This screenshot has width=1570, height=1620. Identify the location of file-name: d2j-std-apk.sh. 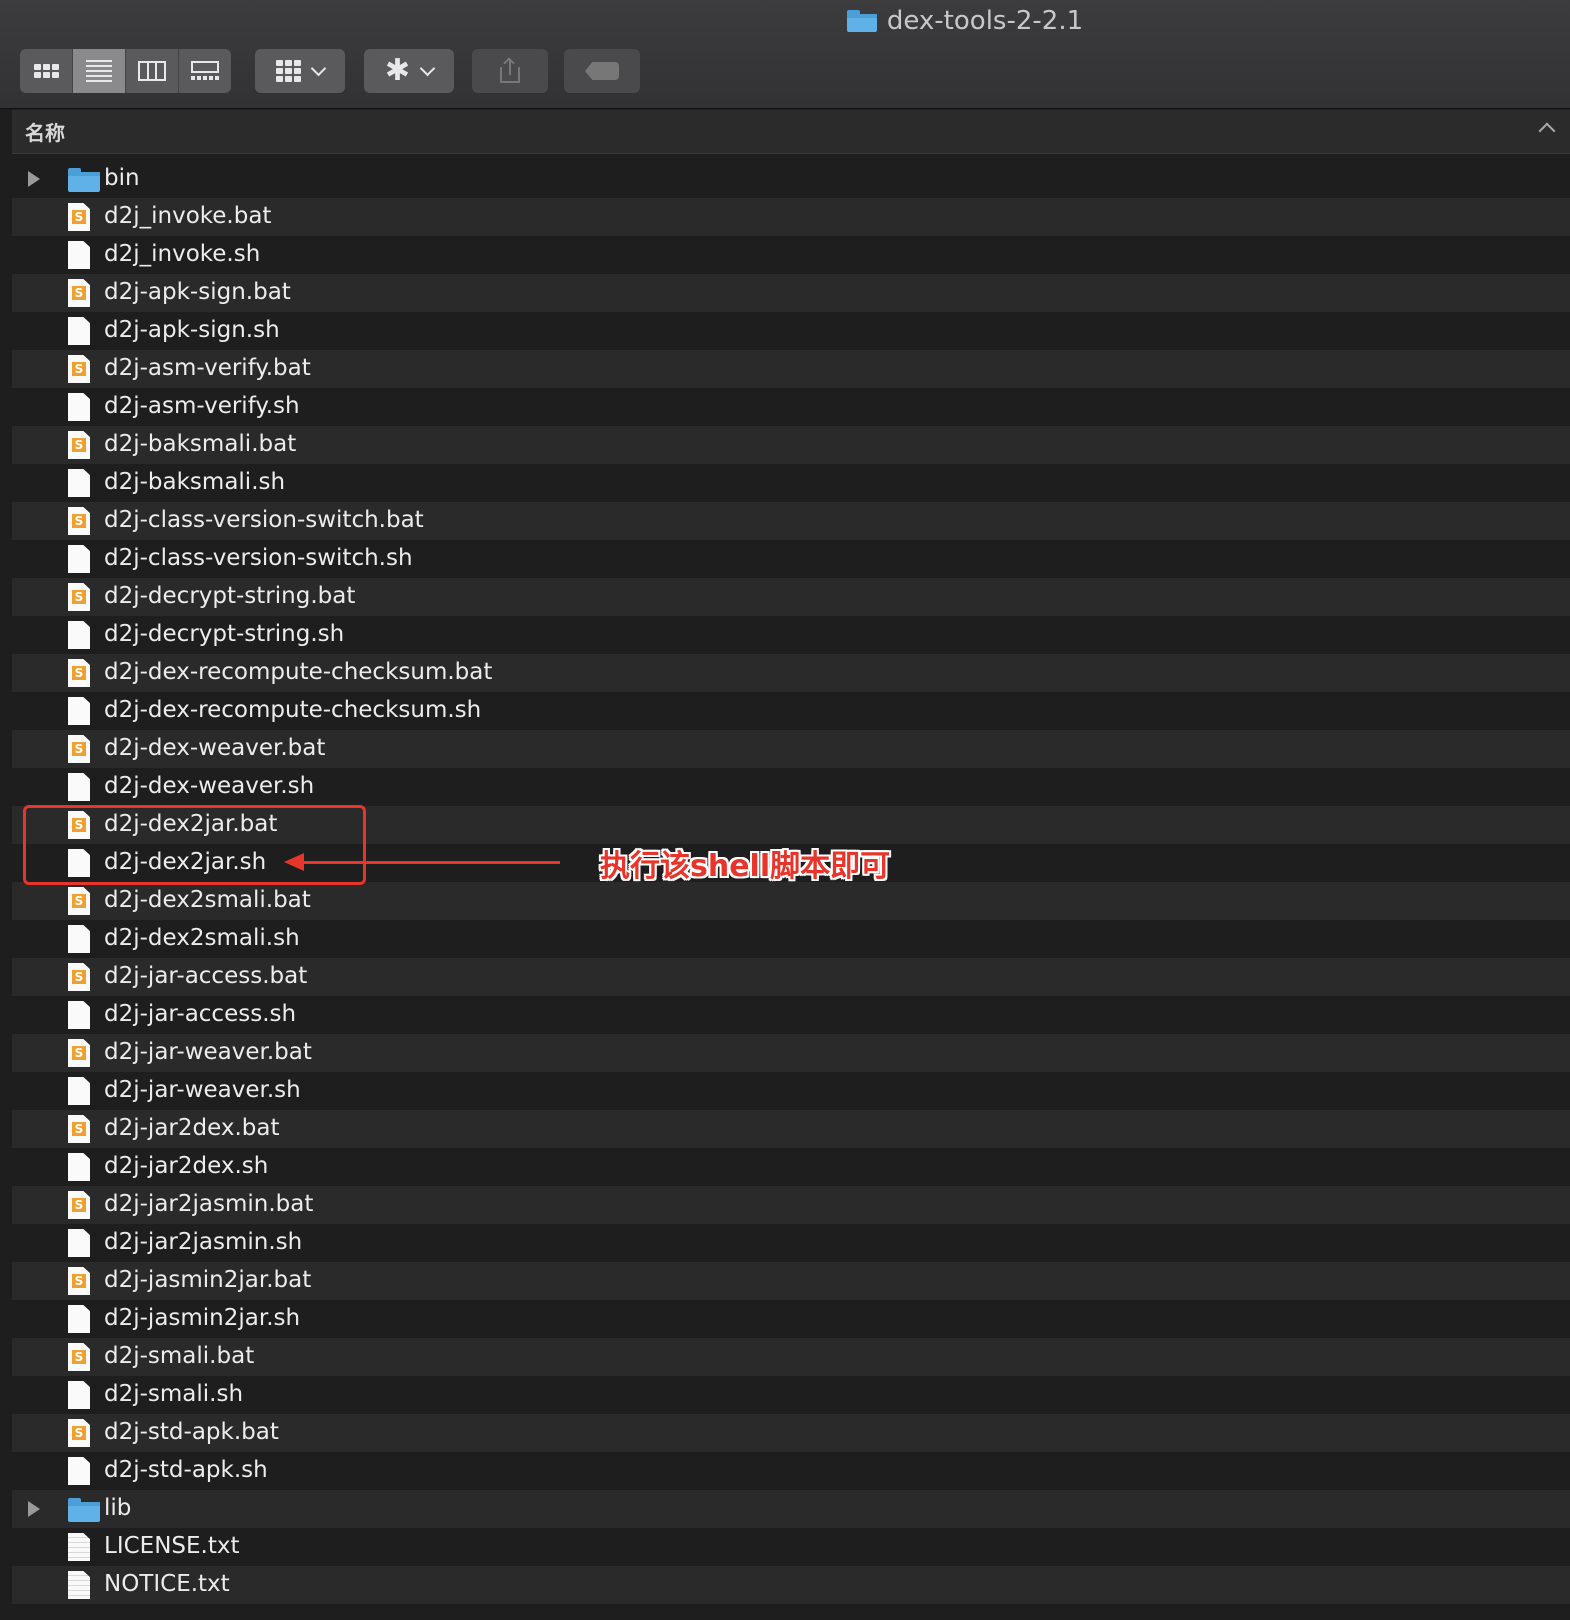
(186, 1470).